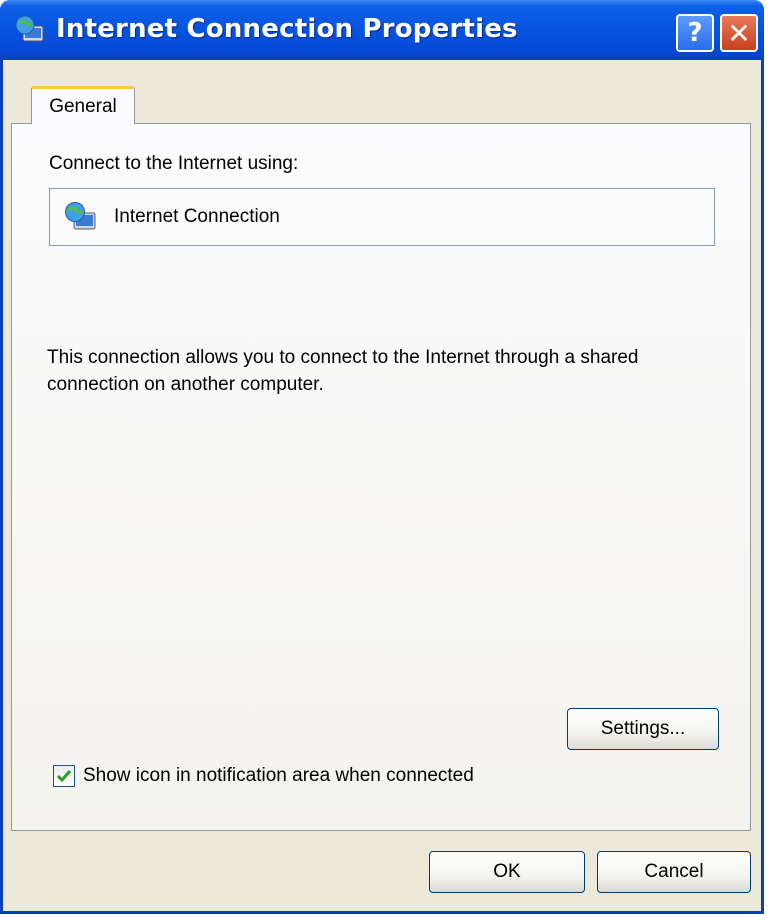 The image size is (770, 918). Describe the element at coordinates (83, 105) in the screenshot. I see `tab-general: General` at that location.